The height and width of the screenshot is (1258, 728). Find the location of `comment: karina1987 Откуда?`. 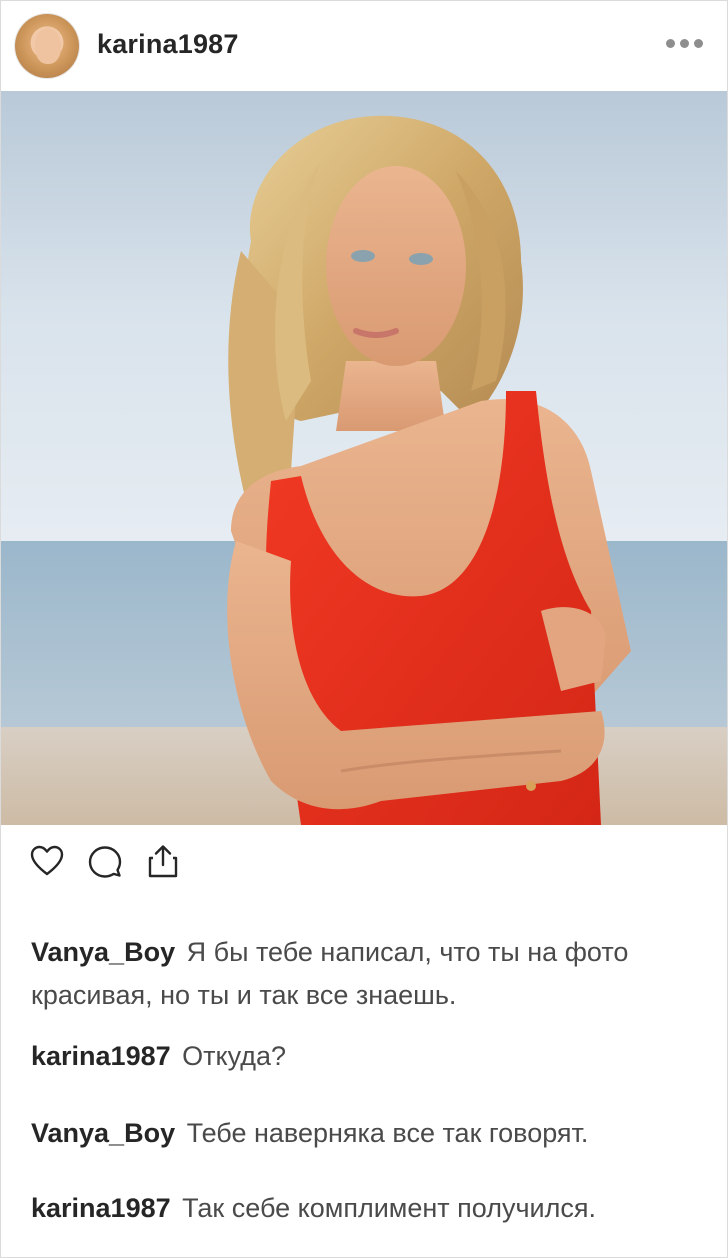

comment: karina1987 Откуда? is located at coordinates (158, 1056).